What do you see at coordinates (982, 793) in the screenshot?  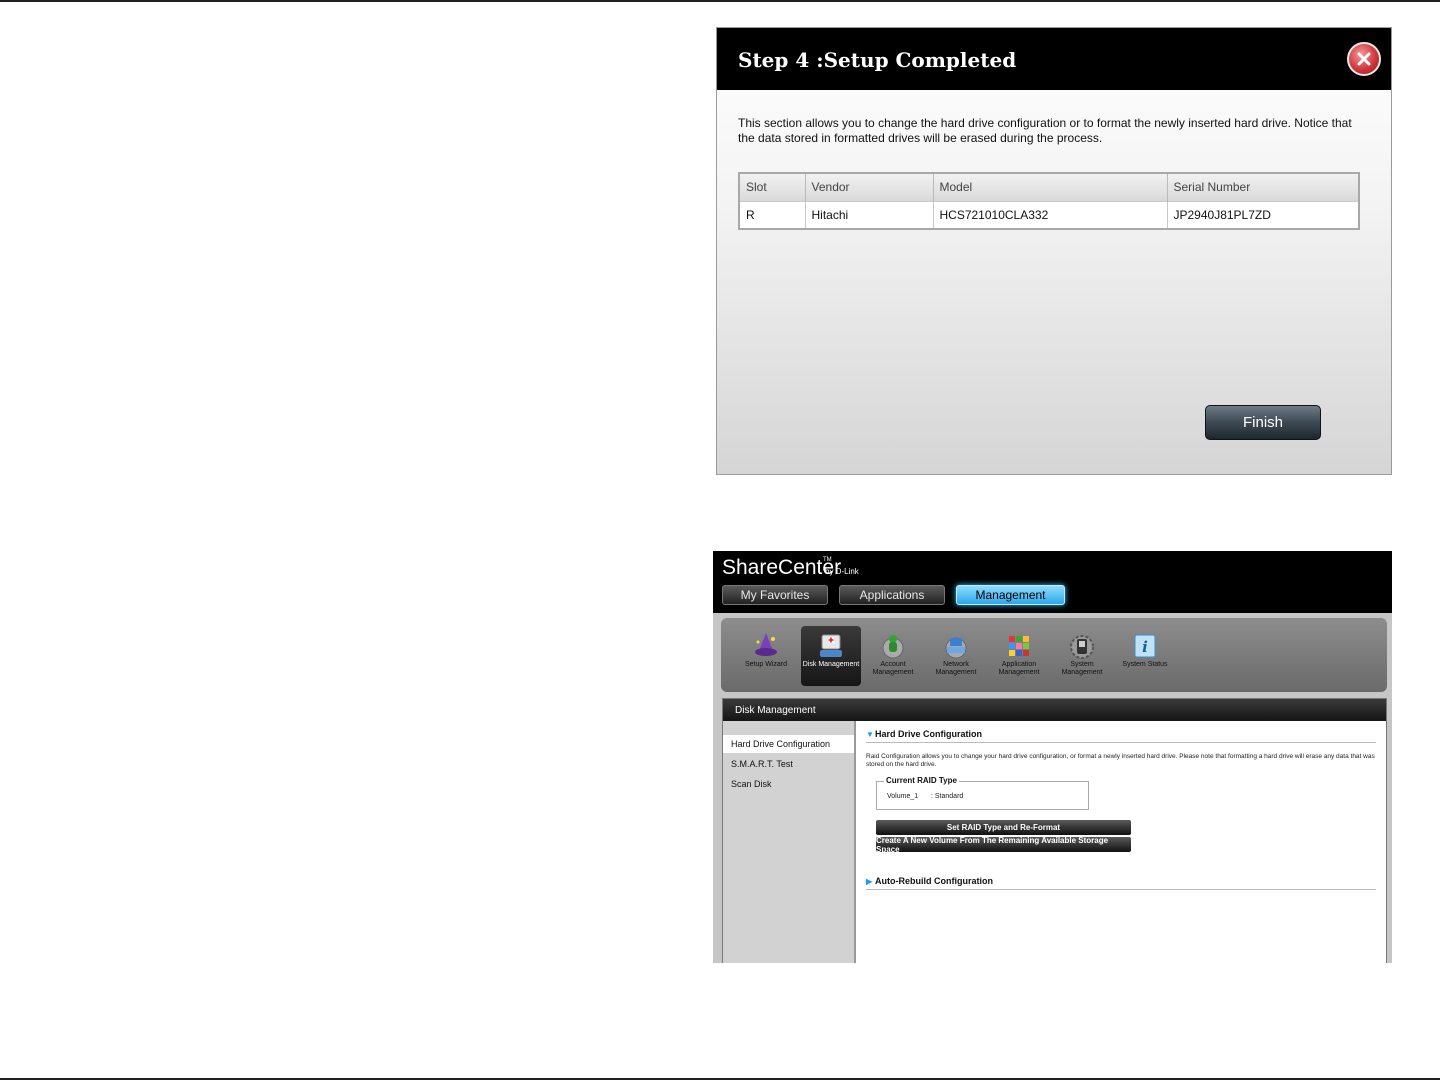 I see `current-raid-box: Current RAID Type Volume_1 : Standard` at bounding box center [982, 793].